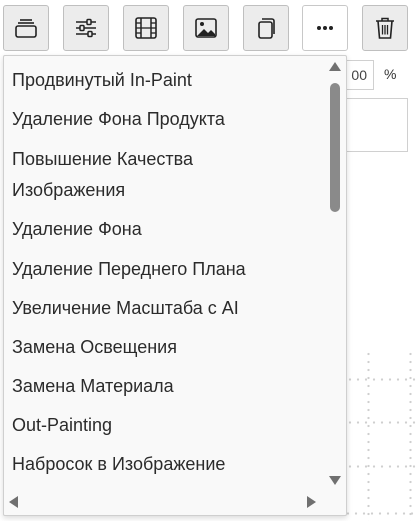  What do you see at coordinates (311, 502) in the screenshot?
I see `scroll-right-arrow-icon` at bounding box center [311, 502].